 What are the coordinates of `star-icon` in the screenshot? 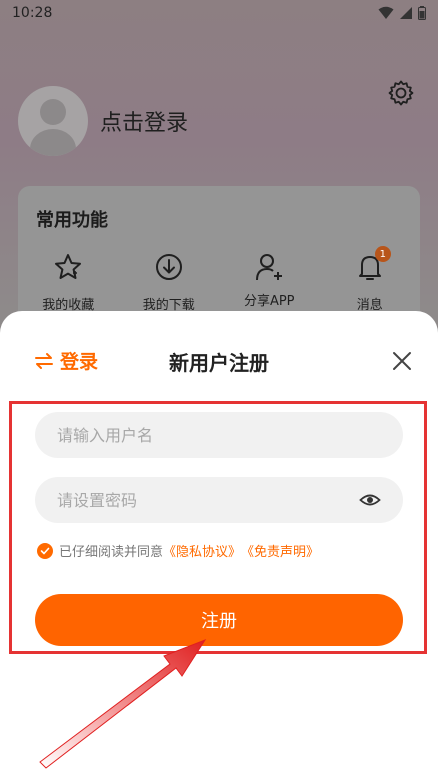 It's located at (68, 266).